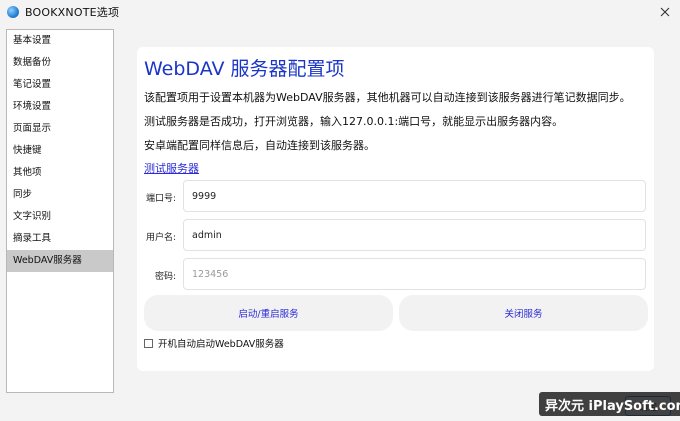  I want to click on port-input, so click(414, 196).